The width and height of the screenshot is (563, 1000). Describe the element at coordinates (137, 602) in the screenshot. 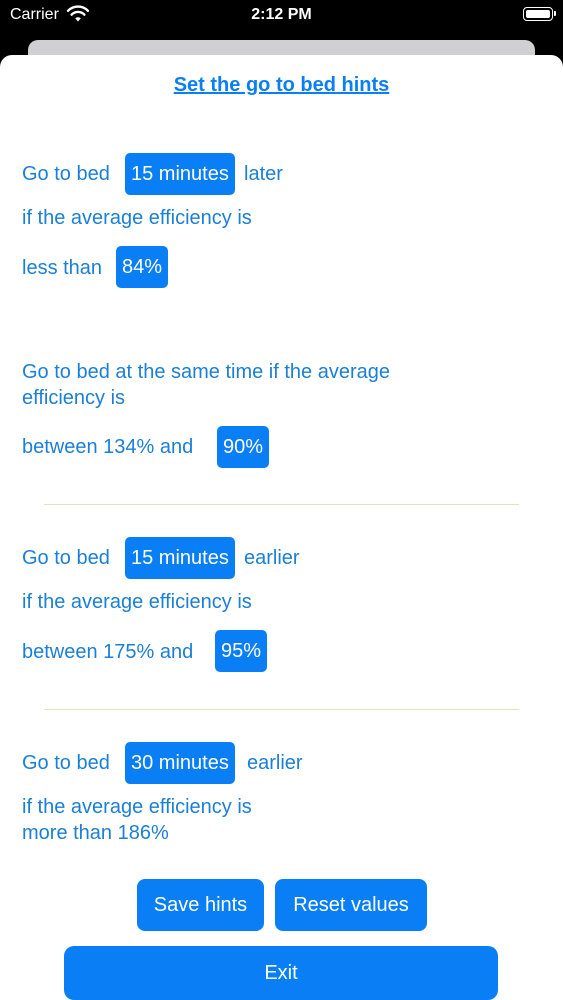

I see `hint-earlier1-condition: if the average efficiency is` at that location.